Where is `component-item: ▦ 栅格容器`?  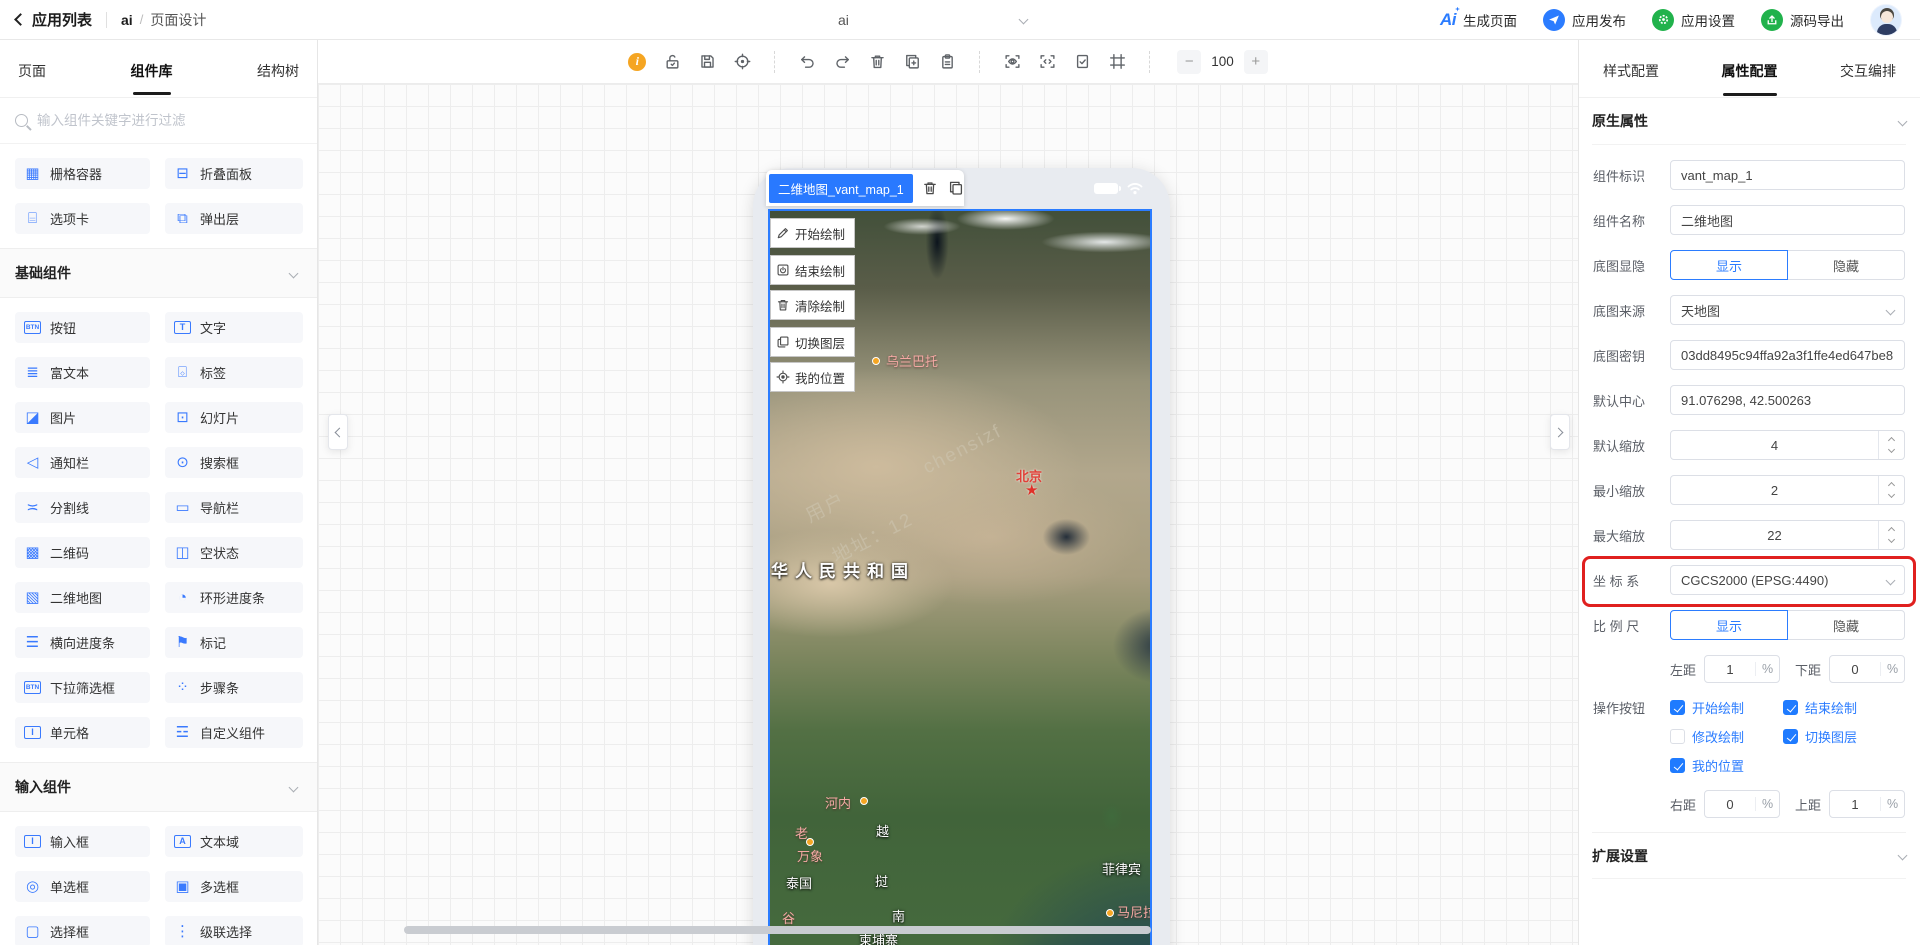 component-item: ▦ 栅格容器 is located at coordinates (82, 173).